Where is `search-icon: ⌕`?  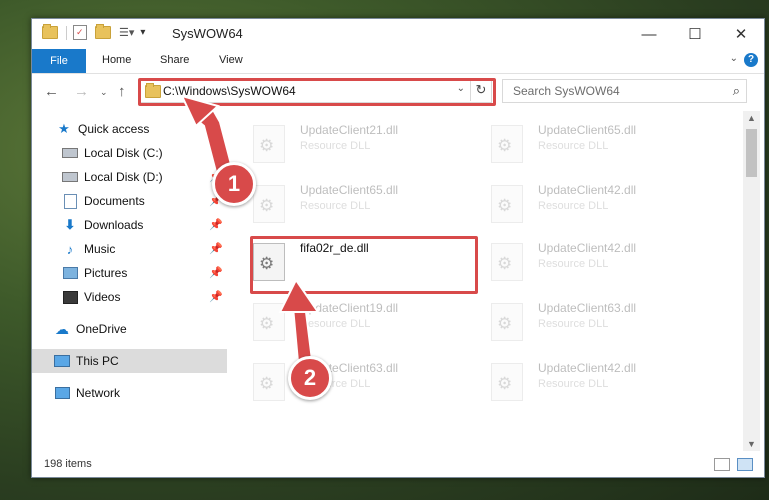 search-icon: ⌕ is located at coordinates (736, 90).